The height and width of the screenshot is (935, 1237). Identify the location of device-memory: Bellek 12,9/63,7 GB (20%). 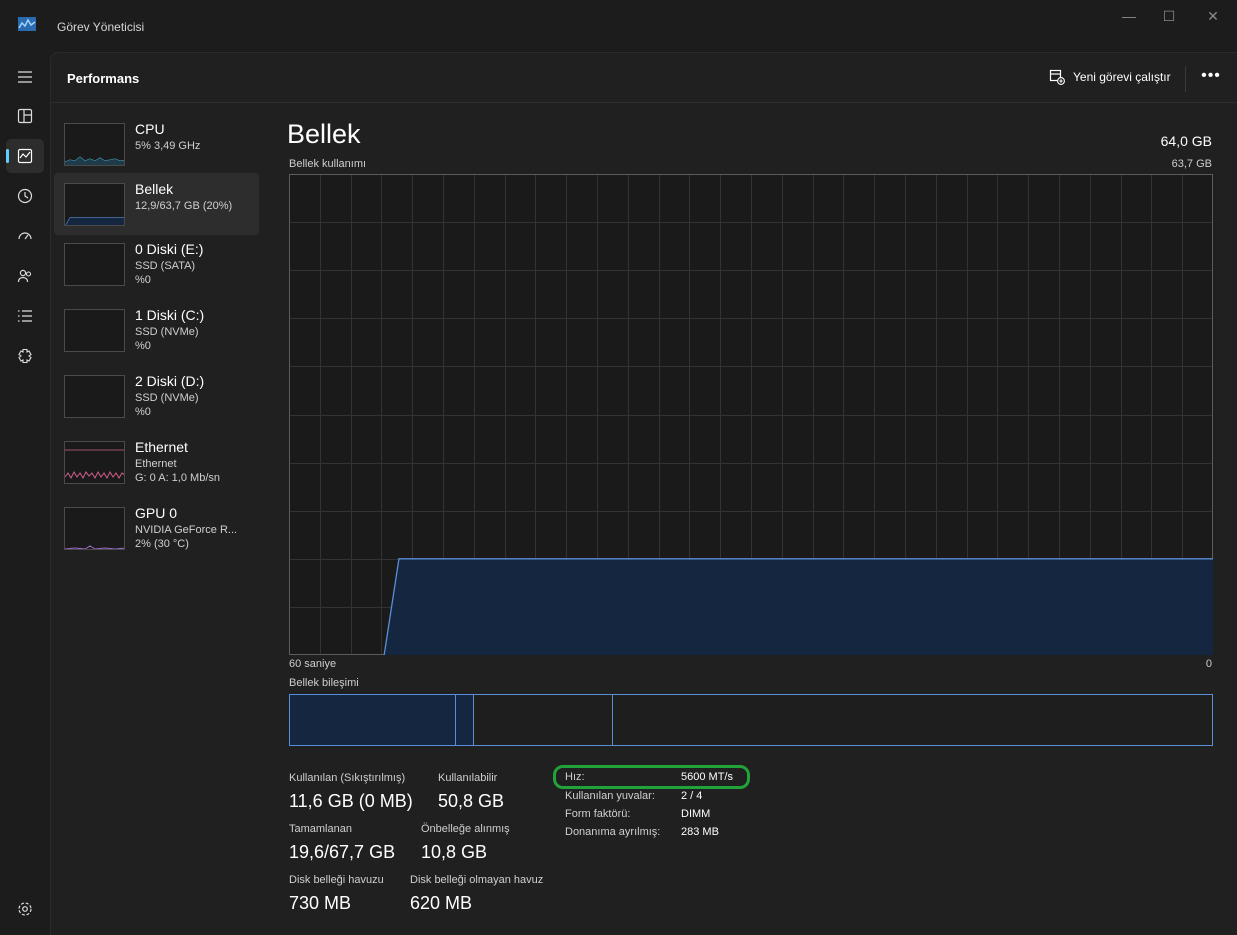
(156, 204).